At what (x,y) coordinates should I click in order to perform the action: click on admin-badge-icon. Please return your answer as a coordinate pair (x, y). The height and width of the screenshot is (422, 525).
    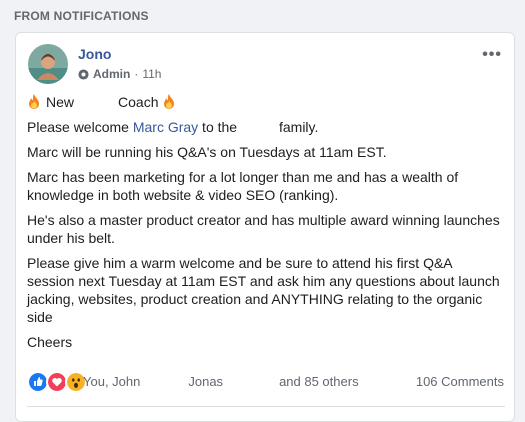
    Looking at the image, I should click on (83, 74).